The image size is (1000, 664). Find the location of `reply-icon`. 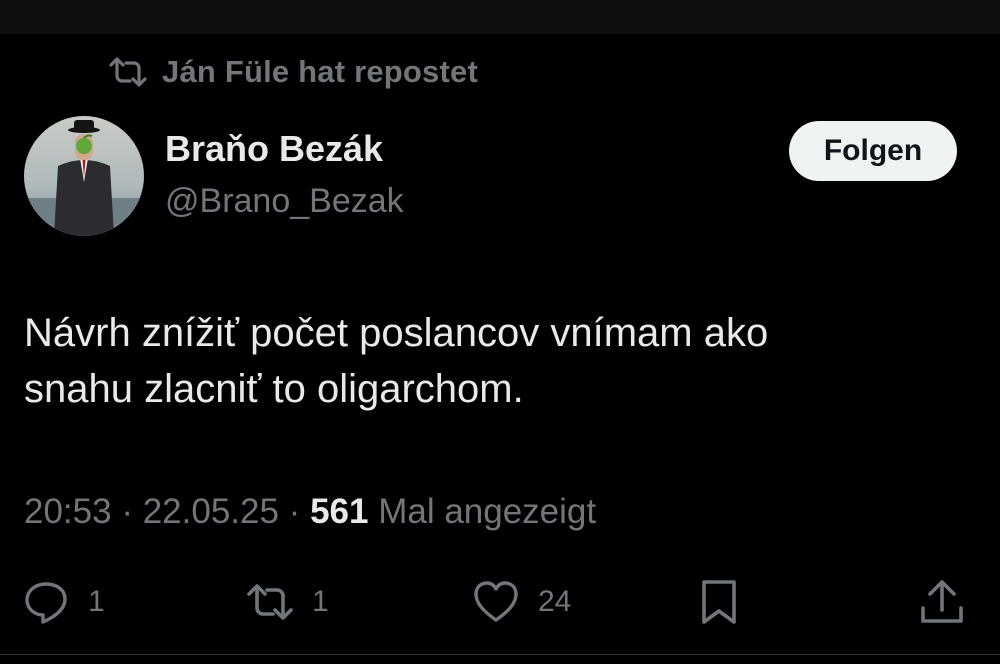

reply-icon is located at coordinates (46, 603).